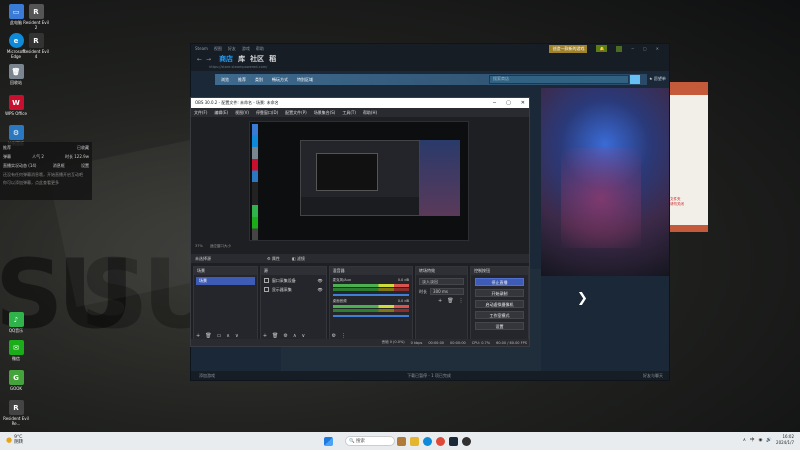 Image resolution: width=800 pixels, height=450 pixels. What do you see at coordinates (359, 181) in the screenshot?
I see `obs-preview` at bounding box center [359, 181].